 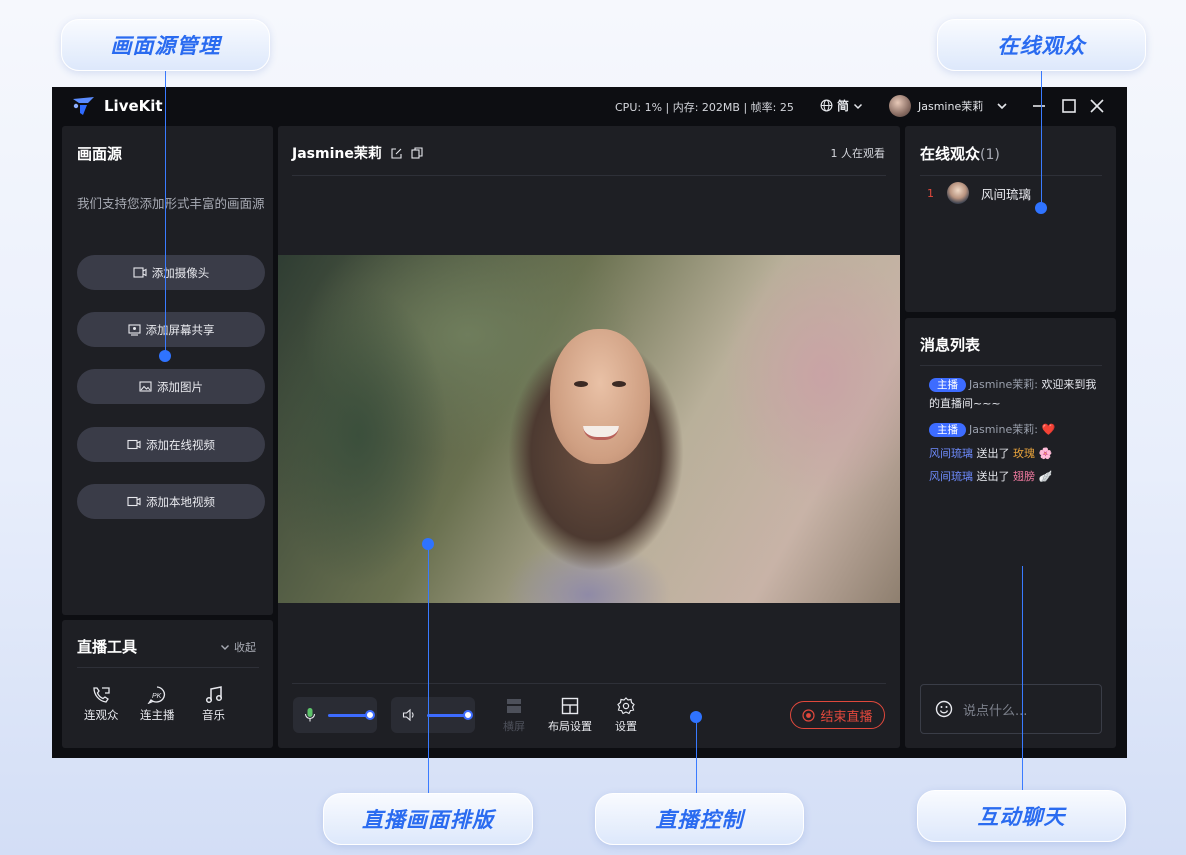 What do you see at coordinates (570, 715) in the screenshot?
I see `layout-settings-button: 布局设置` at bounding box center [570, 715].